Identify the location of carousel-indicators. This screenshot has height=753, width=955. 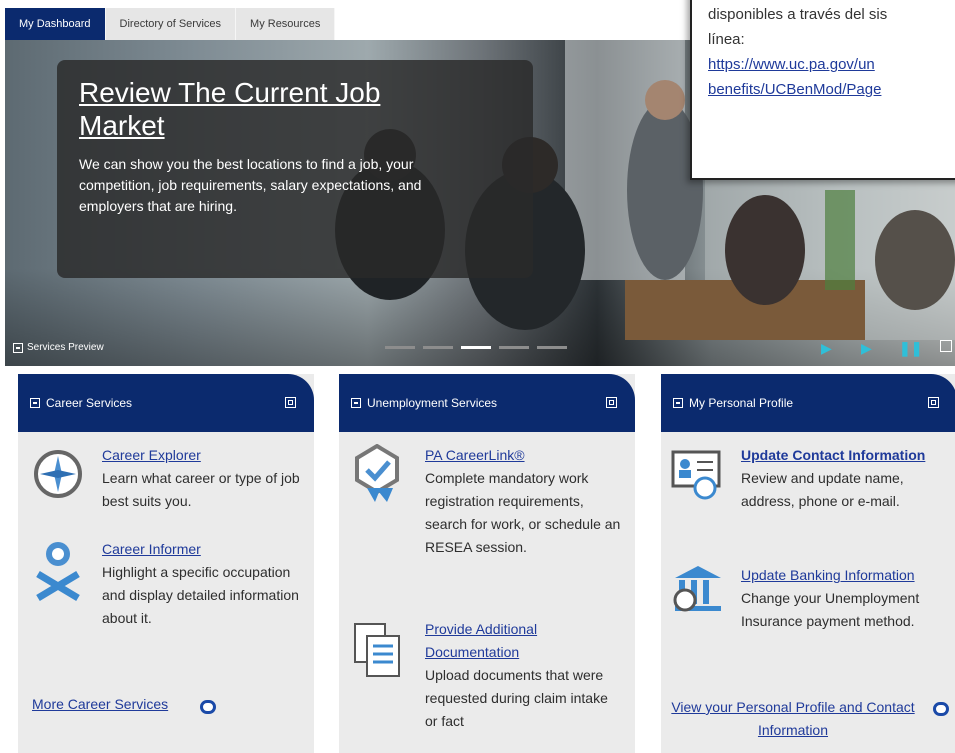
(476, 347).